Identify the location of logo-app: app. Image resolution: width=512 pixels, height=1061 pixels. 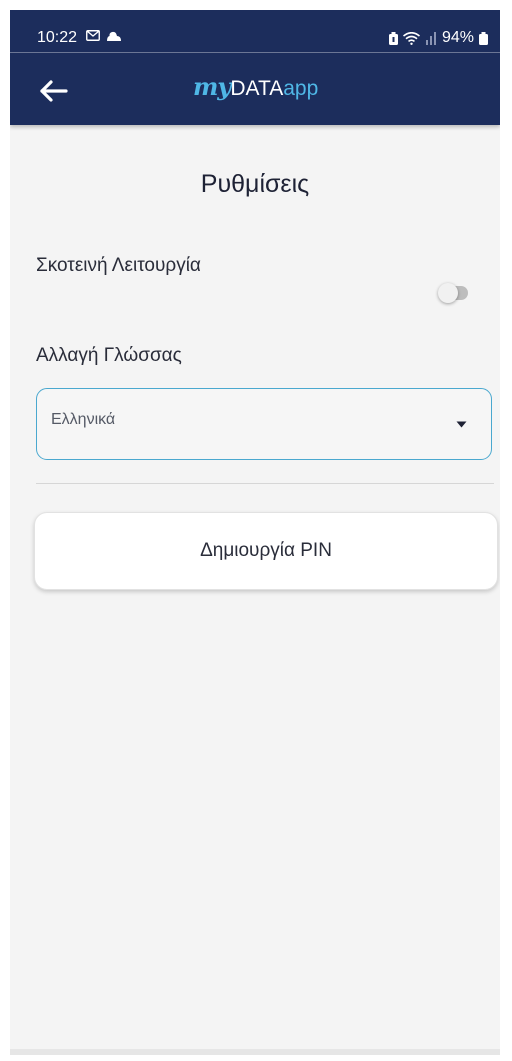
(301, 88).